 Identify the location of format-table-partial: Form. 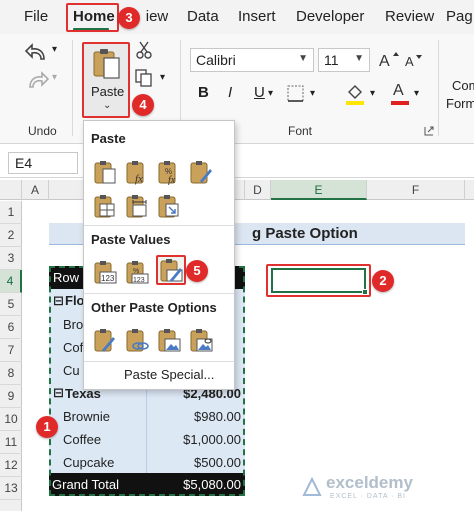
(460, 103).